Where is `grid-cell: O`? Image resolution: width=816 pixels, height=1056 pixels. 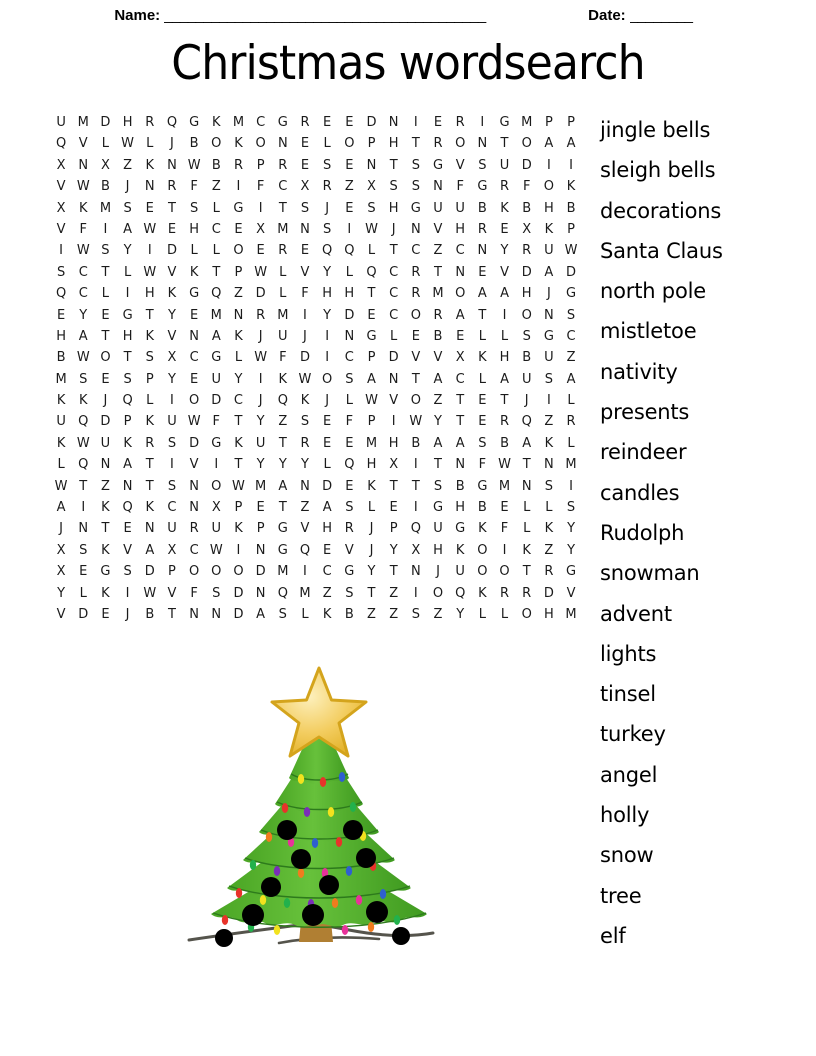
grid-cell: O is located at coordinates (216, 571).